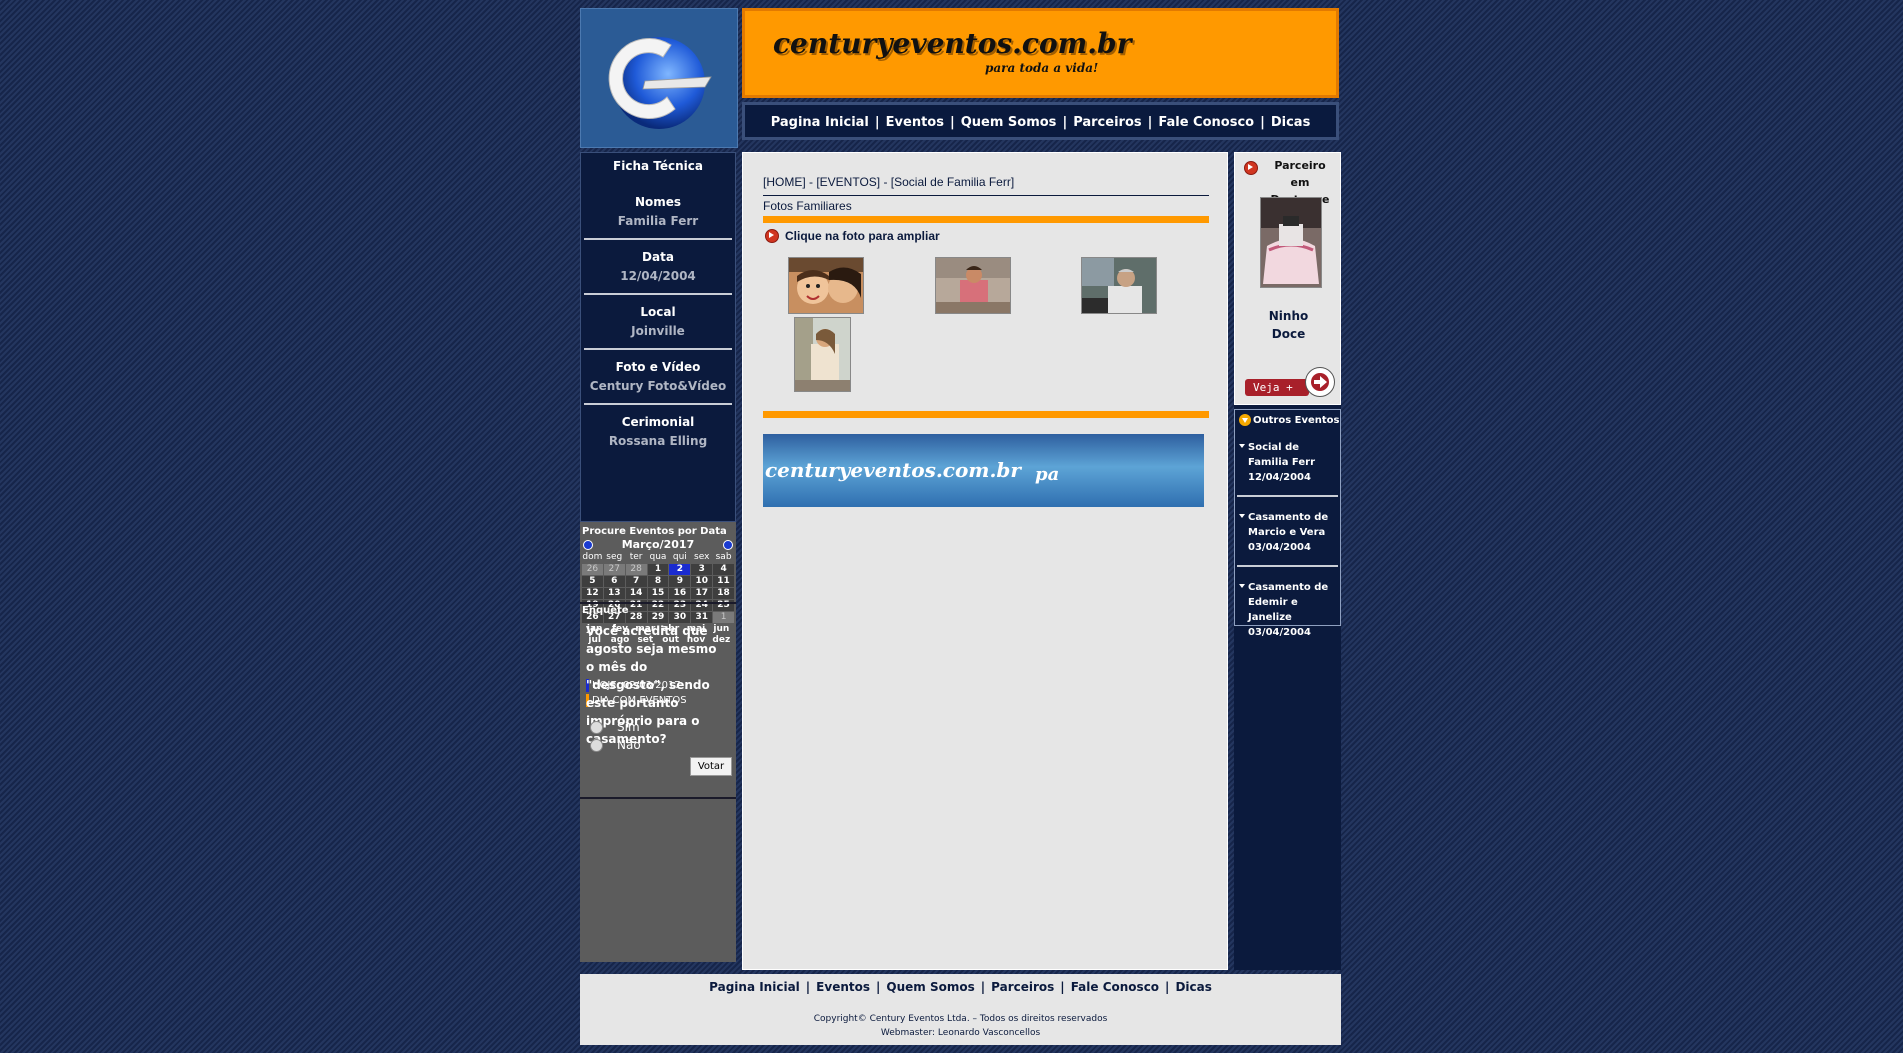  Describe the element at coordinates (658, 276) in the screenshot. I see `ficha-value: 12/04/2004` at that location.